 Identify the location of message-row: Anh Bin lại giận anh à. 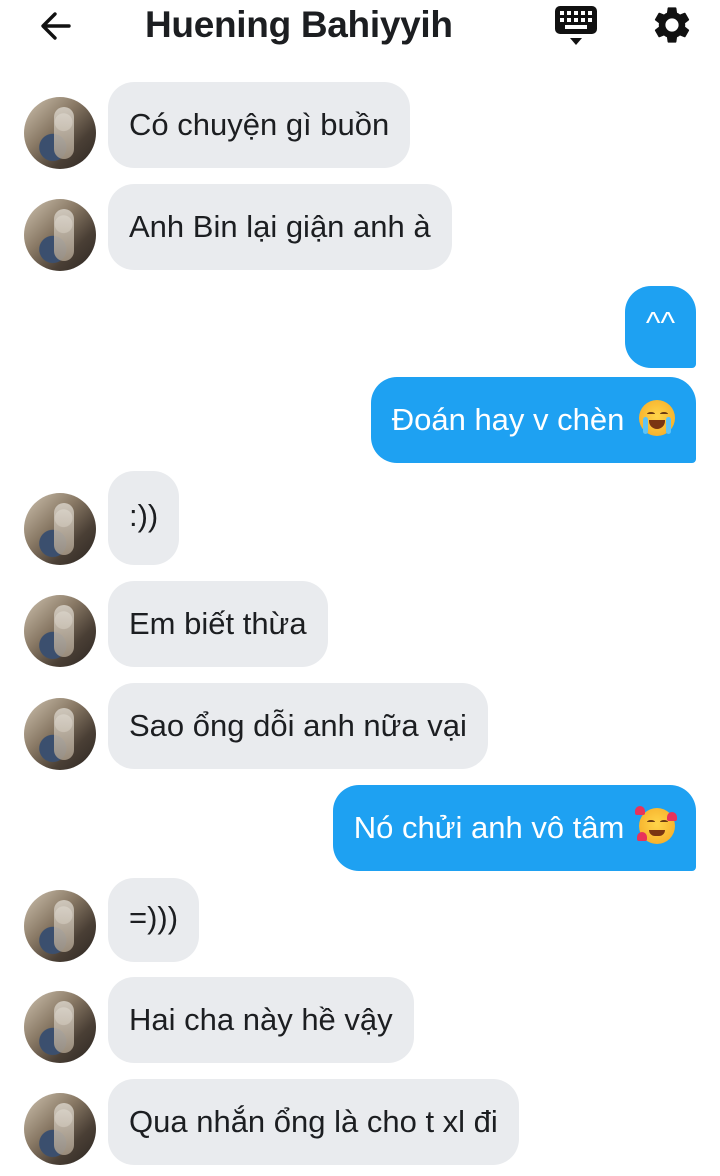
(360, 227).